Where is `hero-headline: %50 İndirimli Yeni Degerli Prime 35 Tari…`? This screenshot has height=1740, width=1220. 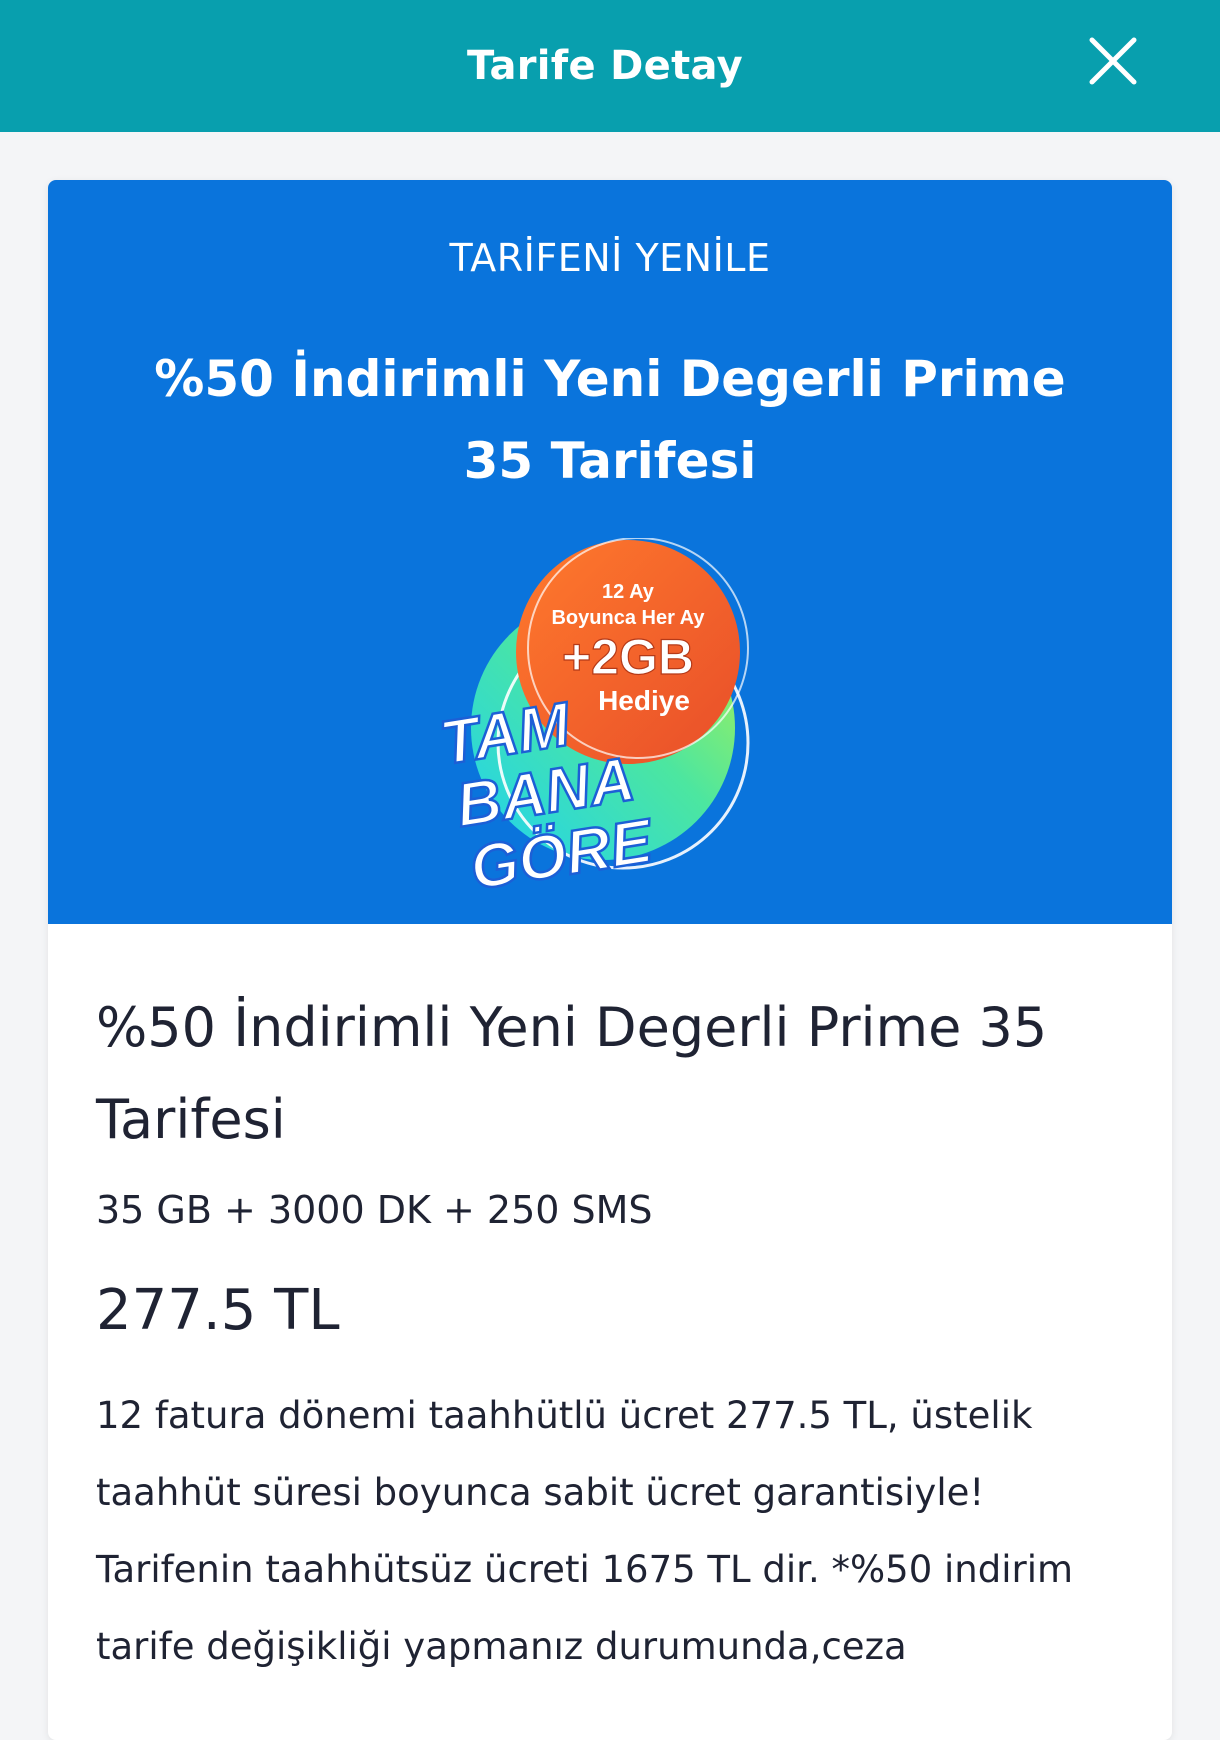 hero-headline: %50 İndirimli Yeni Degerli Prime 35 Tari… is located at coordinates (610, 420).